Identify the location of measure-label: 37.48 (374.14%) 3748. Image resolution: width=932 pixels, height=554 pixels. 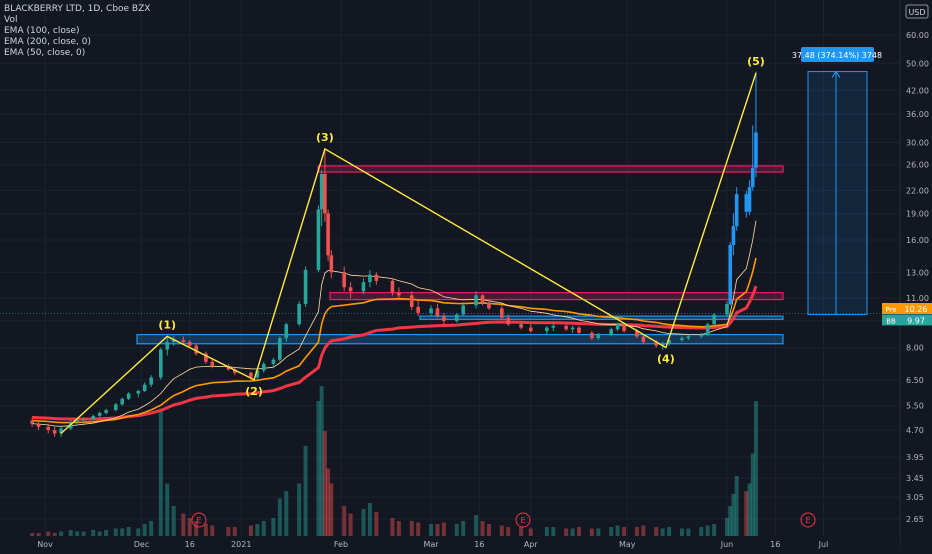
(837, 55).